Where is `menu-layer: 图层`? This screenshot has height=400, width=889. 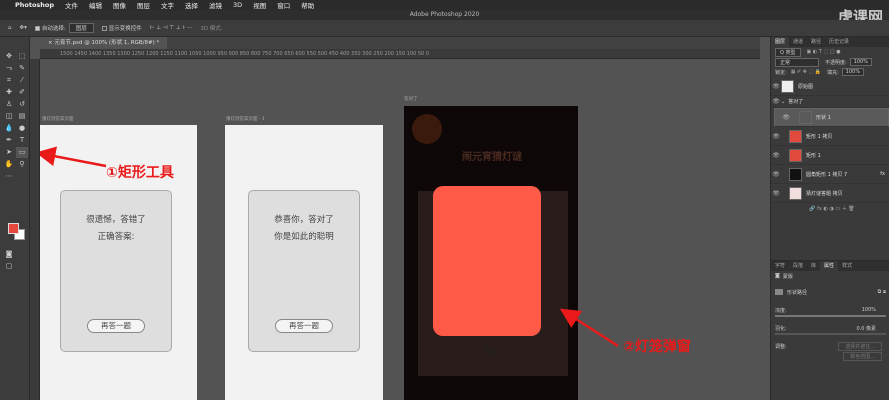 menu-layer: 图层 is located at coordinates (143, 5).